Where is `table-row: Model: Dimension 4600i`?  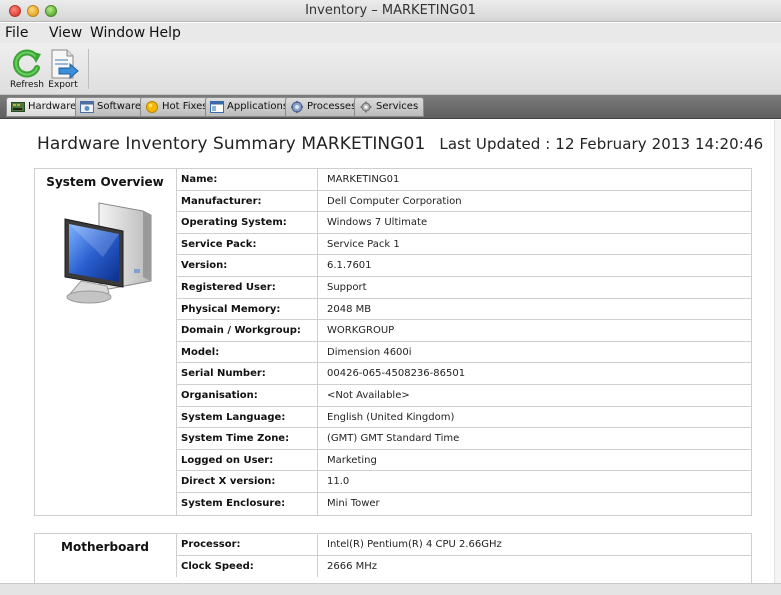 table-row: Model: Dimension 4600i is located at coordinates (464, 352).